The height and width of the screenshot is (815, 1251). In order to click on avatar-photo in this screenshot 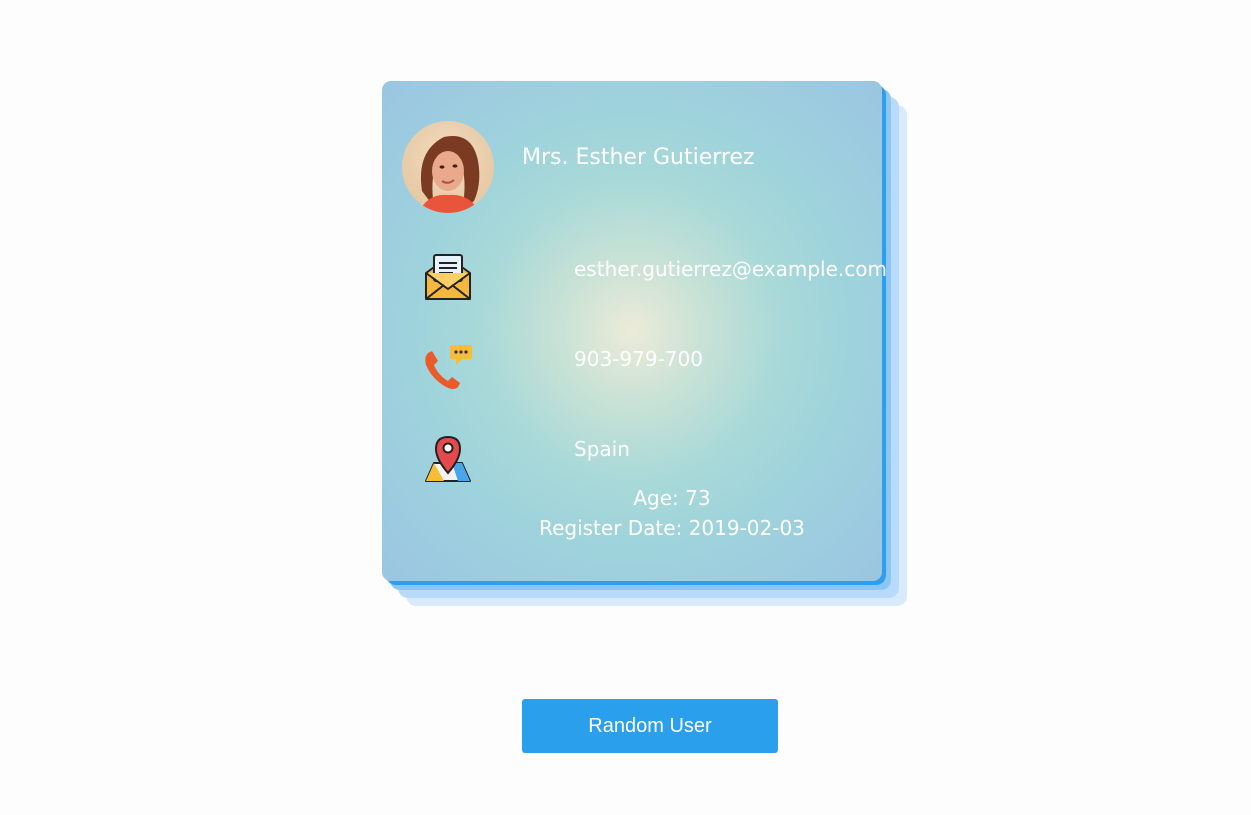, I will do `click(448, 167)`.